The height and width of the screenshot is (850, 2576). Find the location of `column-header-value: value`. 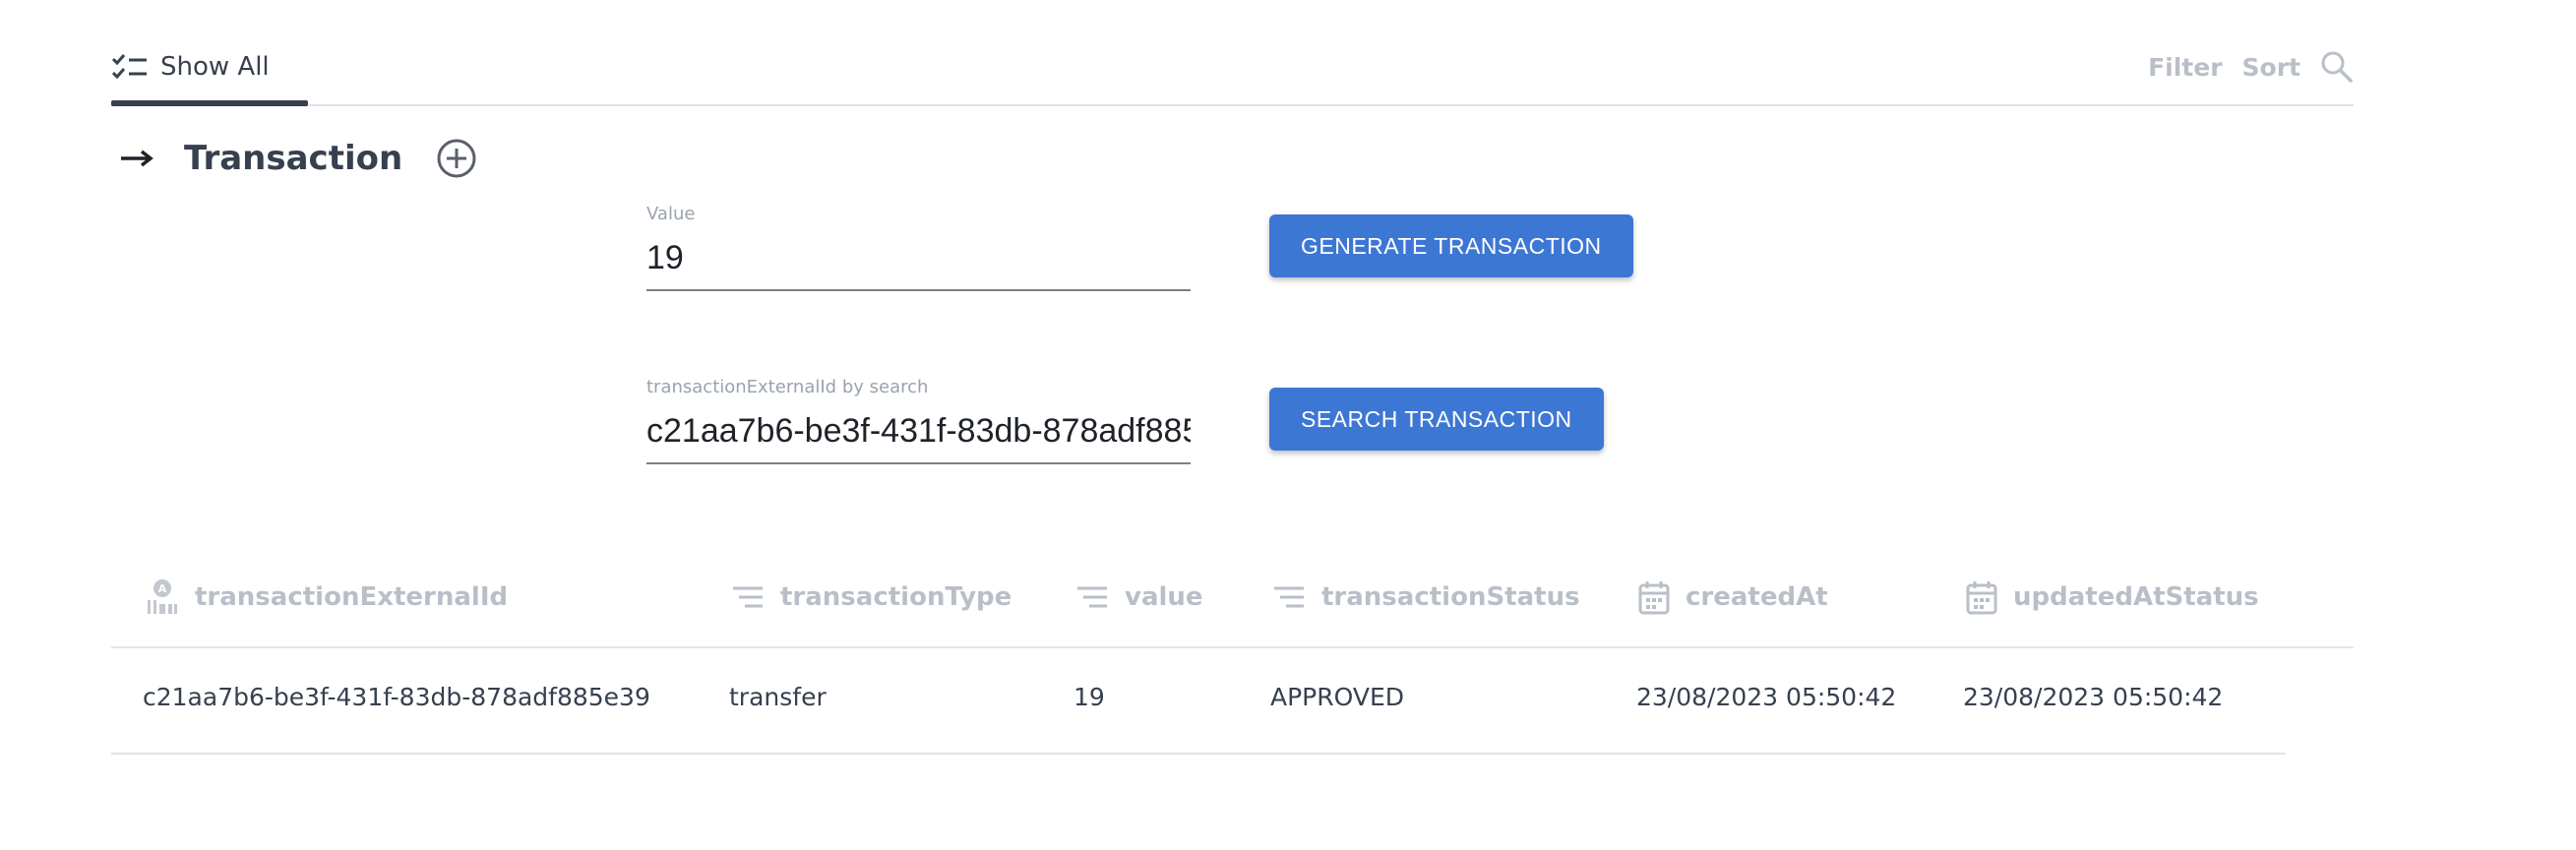

column-header-value: value is located at coordinates (1139, 597).